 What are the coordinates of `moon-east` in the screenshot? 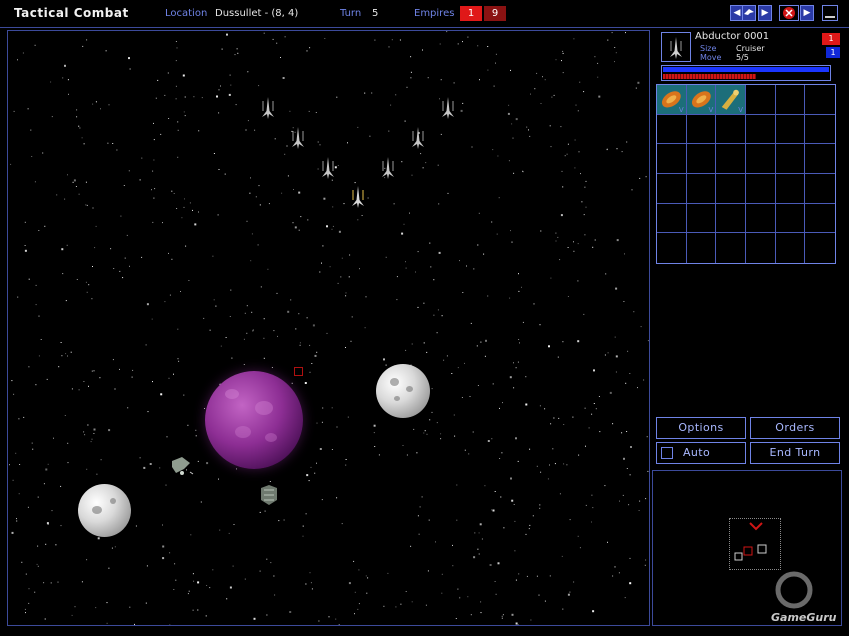 It's located at (403, 391).